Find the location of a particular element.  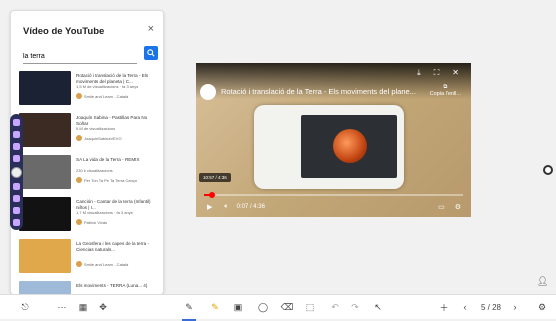

panel-title: Vídeo de YouTube is located at coordinates (64, 31).